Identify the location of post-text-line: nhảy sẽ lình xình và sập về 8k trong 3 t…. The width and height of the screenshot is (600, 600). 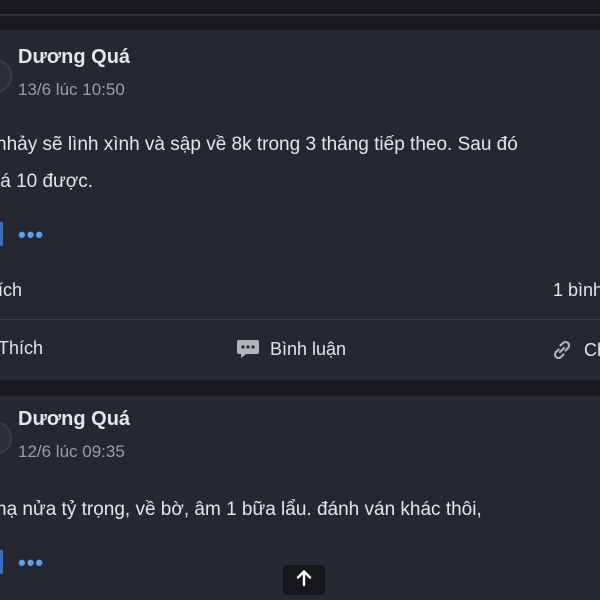
(259, 144).